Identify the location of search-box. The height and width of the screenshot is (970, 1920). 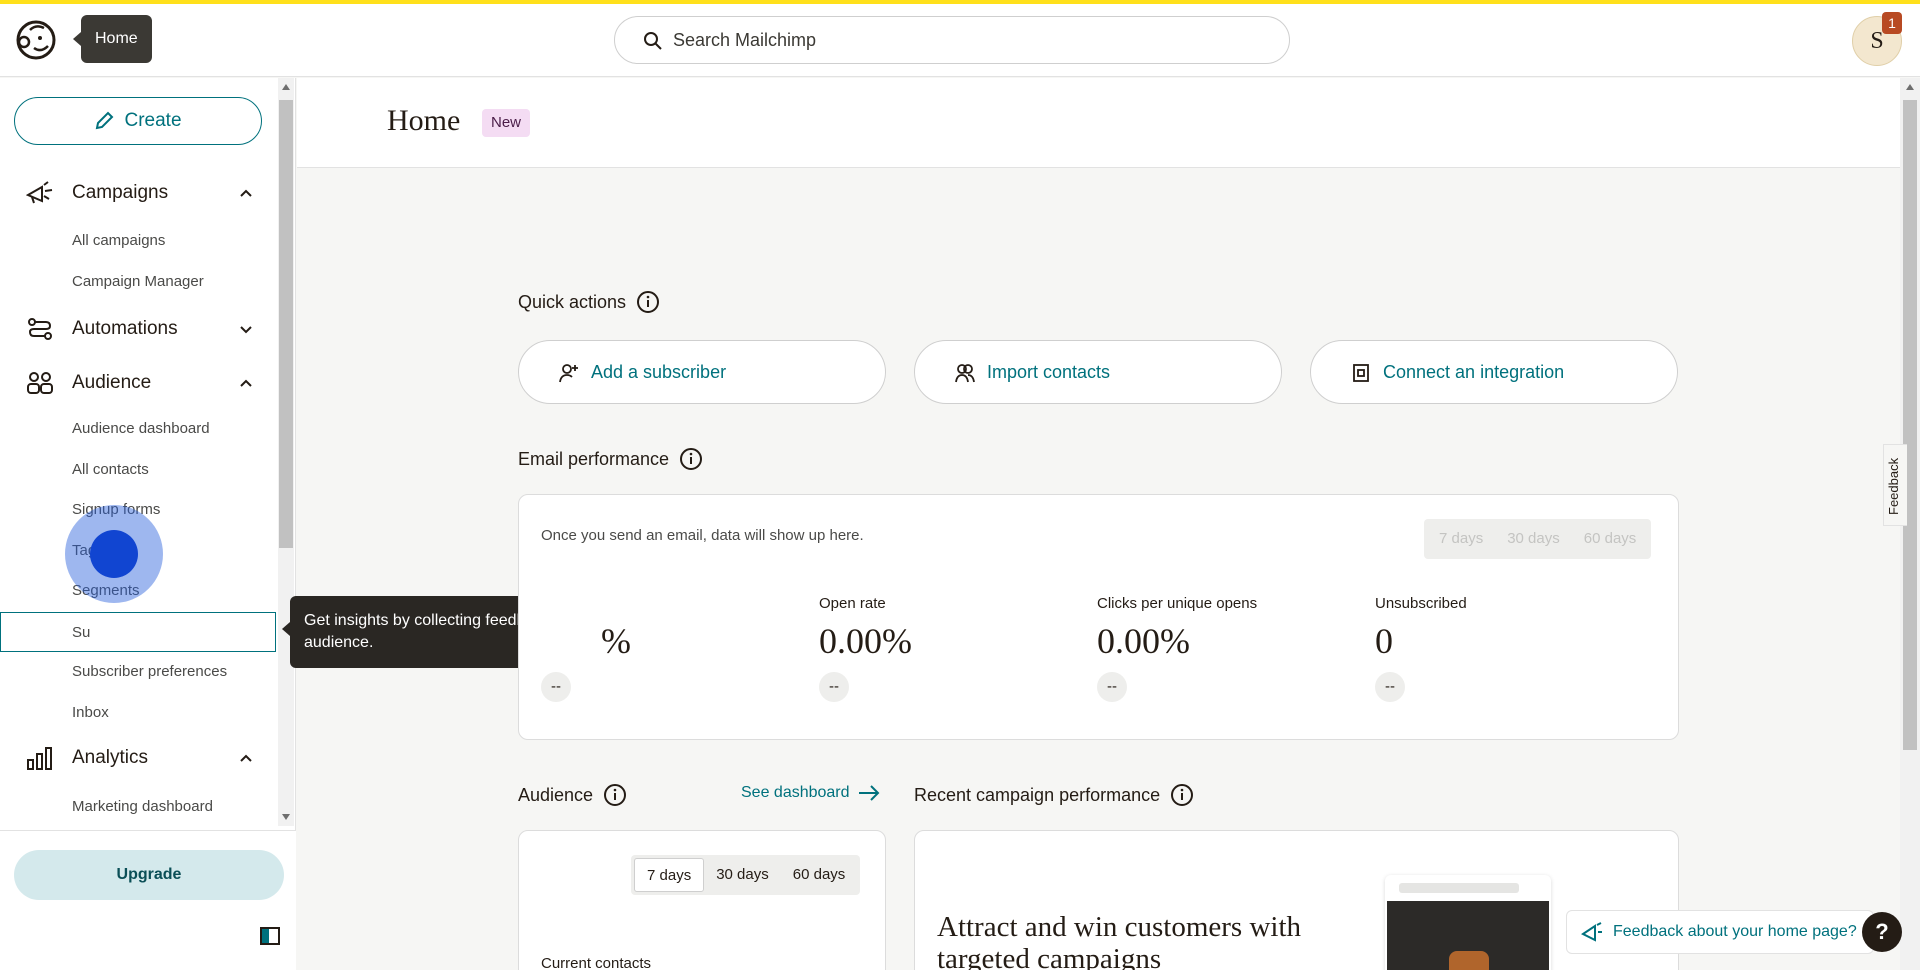
(952, 40).